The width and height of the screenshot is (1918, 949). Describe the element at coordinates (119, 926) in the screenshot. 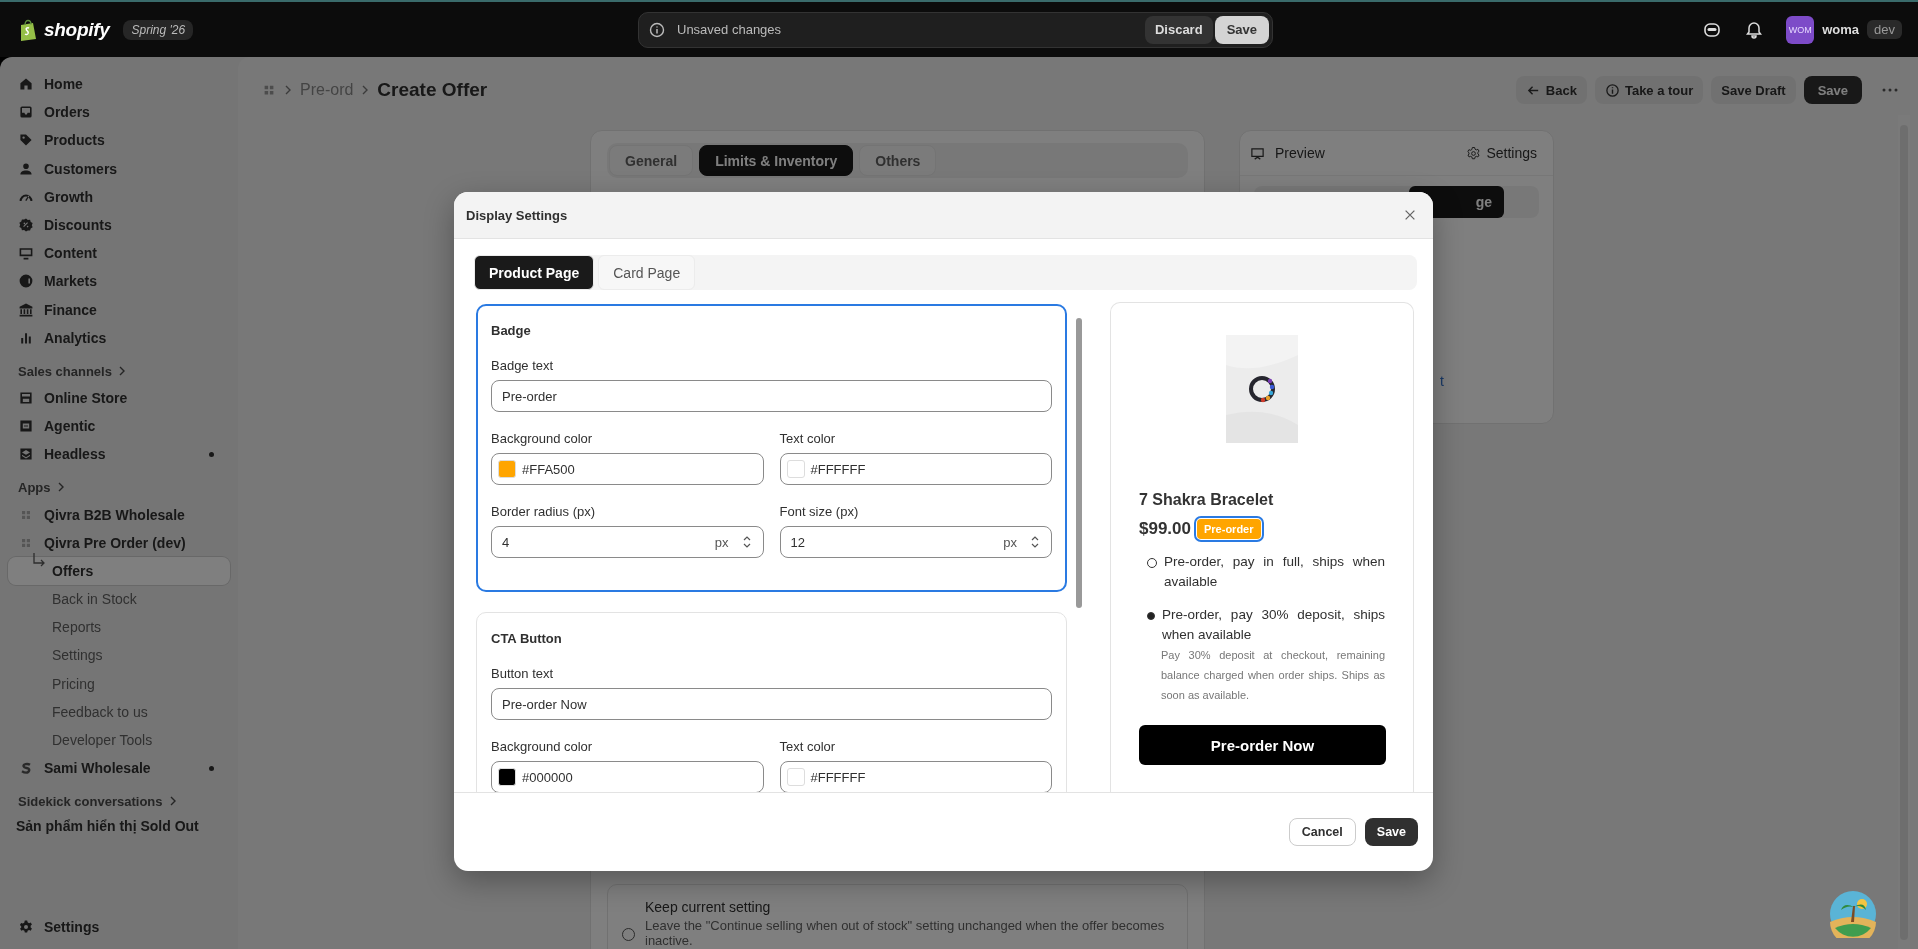

I see `settings-nav-item: Settings` at that location.